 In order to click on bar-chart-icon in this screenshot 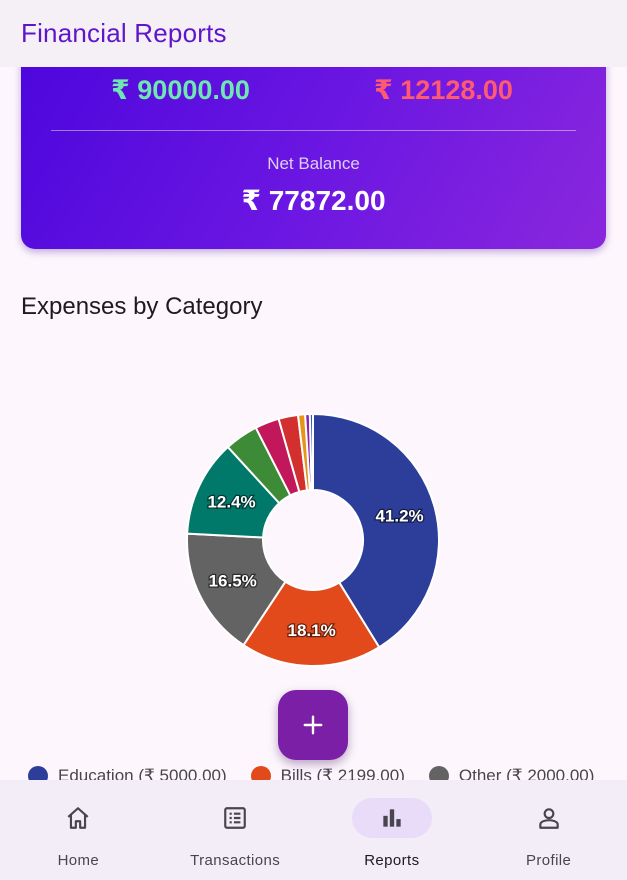, I will do `click(392, 818)`.